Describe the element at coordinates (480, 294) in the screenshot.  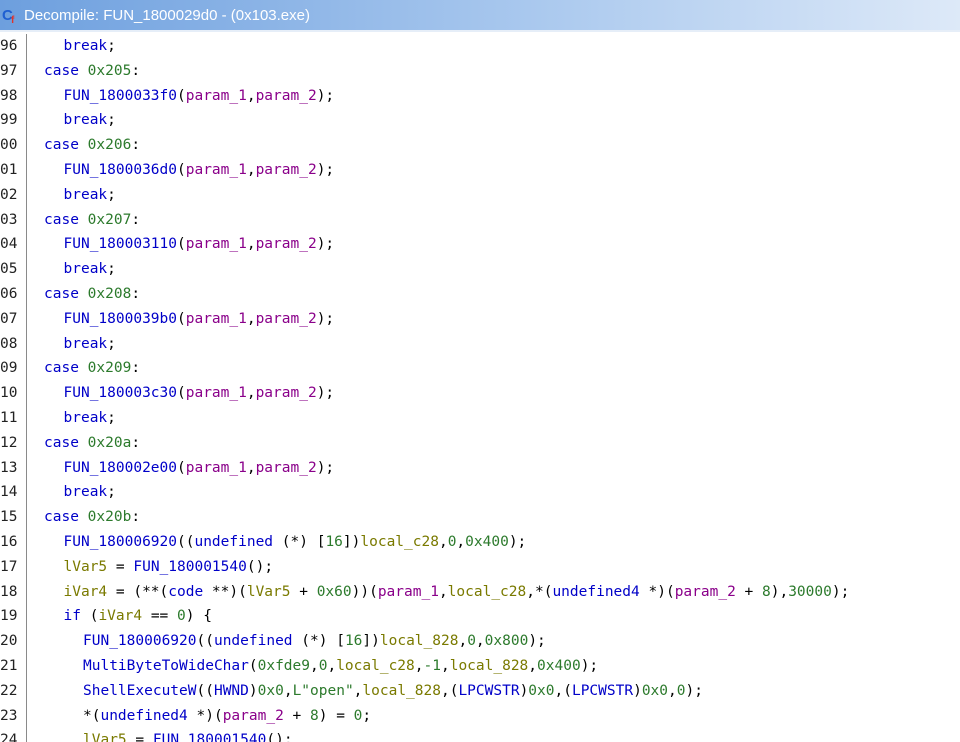
I see `code-line: 06 case 0x208:` at that location.